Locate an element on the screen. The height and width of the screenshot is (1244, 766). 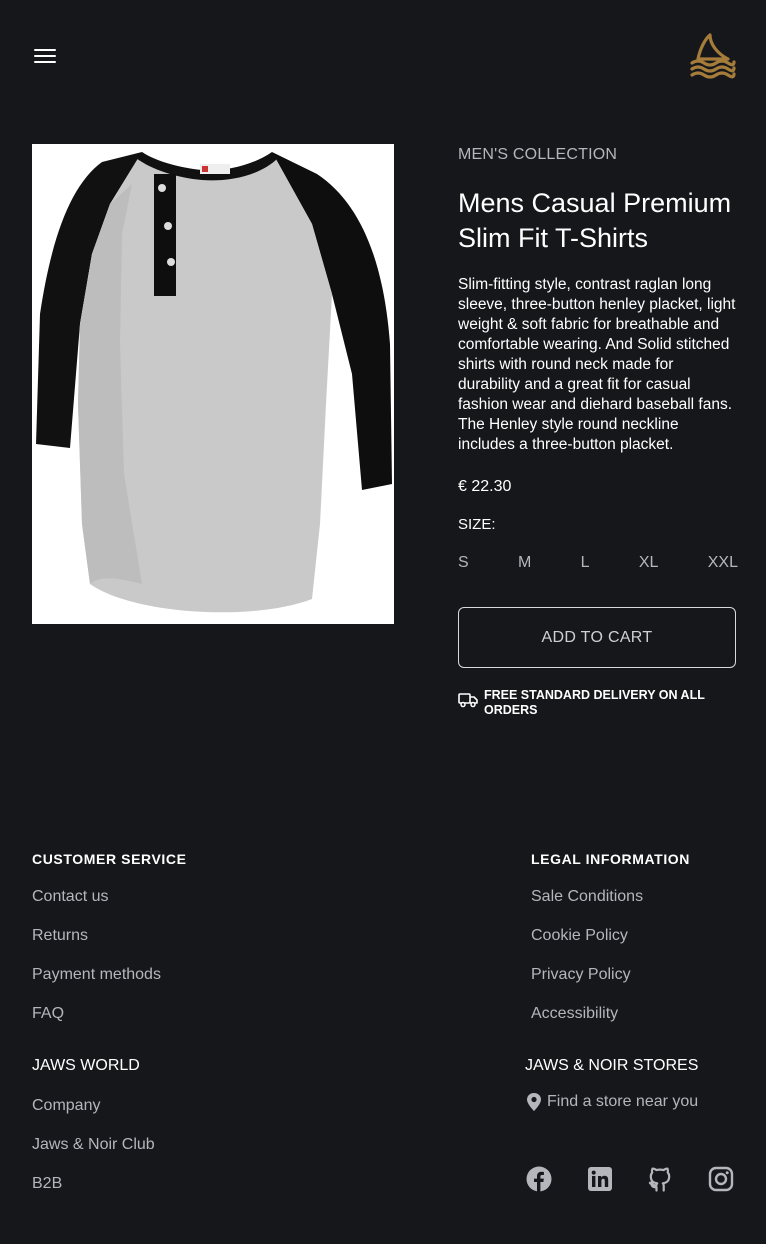
footer-link-returns: Returns is located at coordinates (182, 936).